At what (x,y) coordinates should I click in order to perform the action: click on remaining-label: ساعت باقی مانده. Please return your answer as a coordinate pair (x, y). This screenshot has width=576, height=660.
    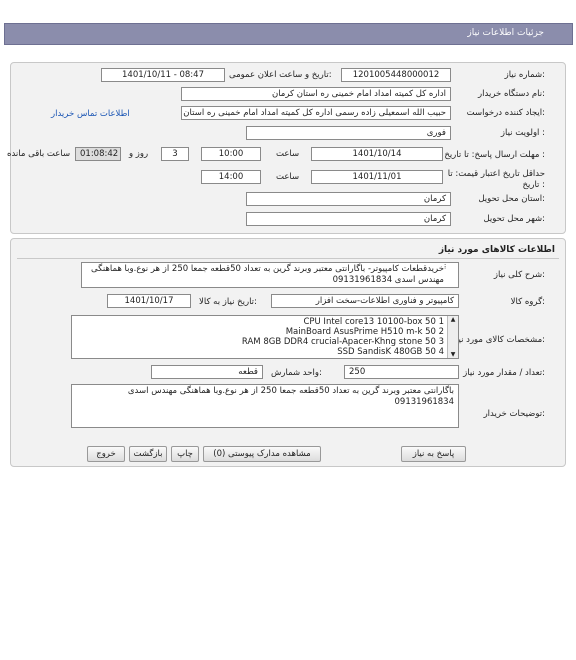
    Looking at the image, I should click on (39, 154).